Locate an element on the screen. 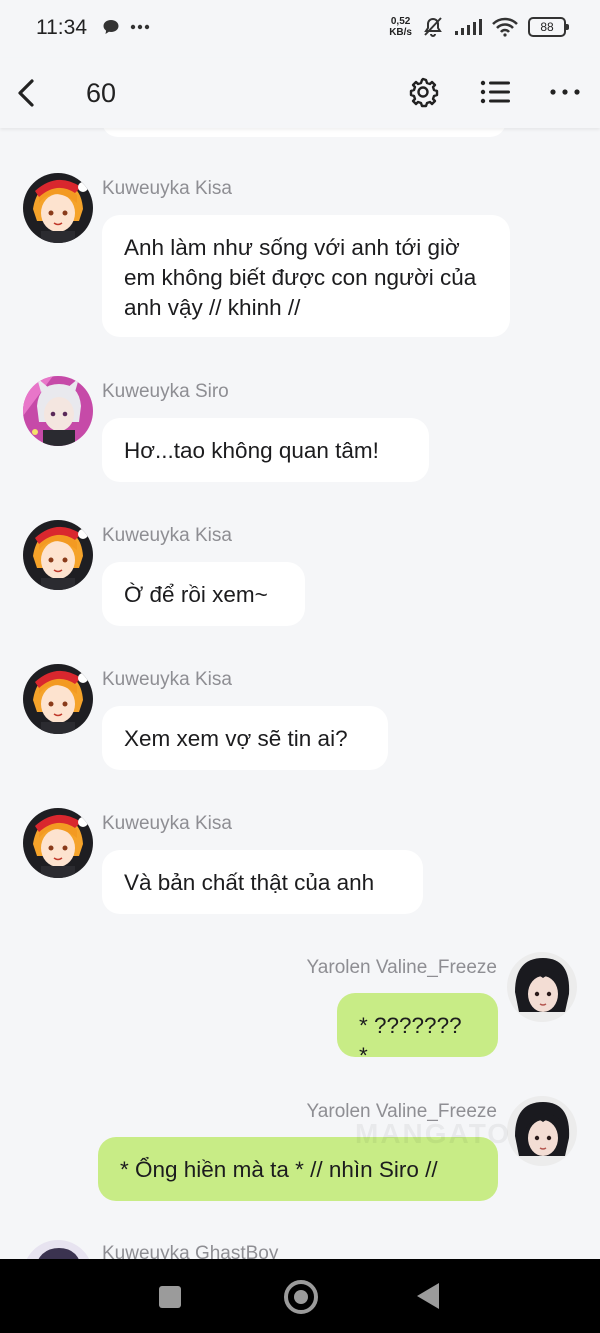 The width and height of the screenshot is (600, 1333). signal-icon is located at coordinates (468, 27).